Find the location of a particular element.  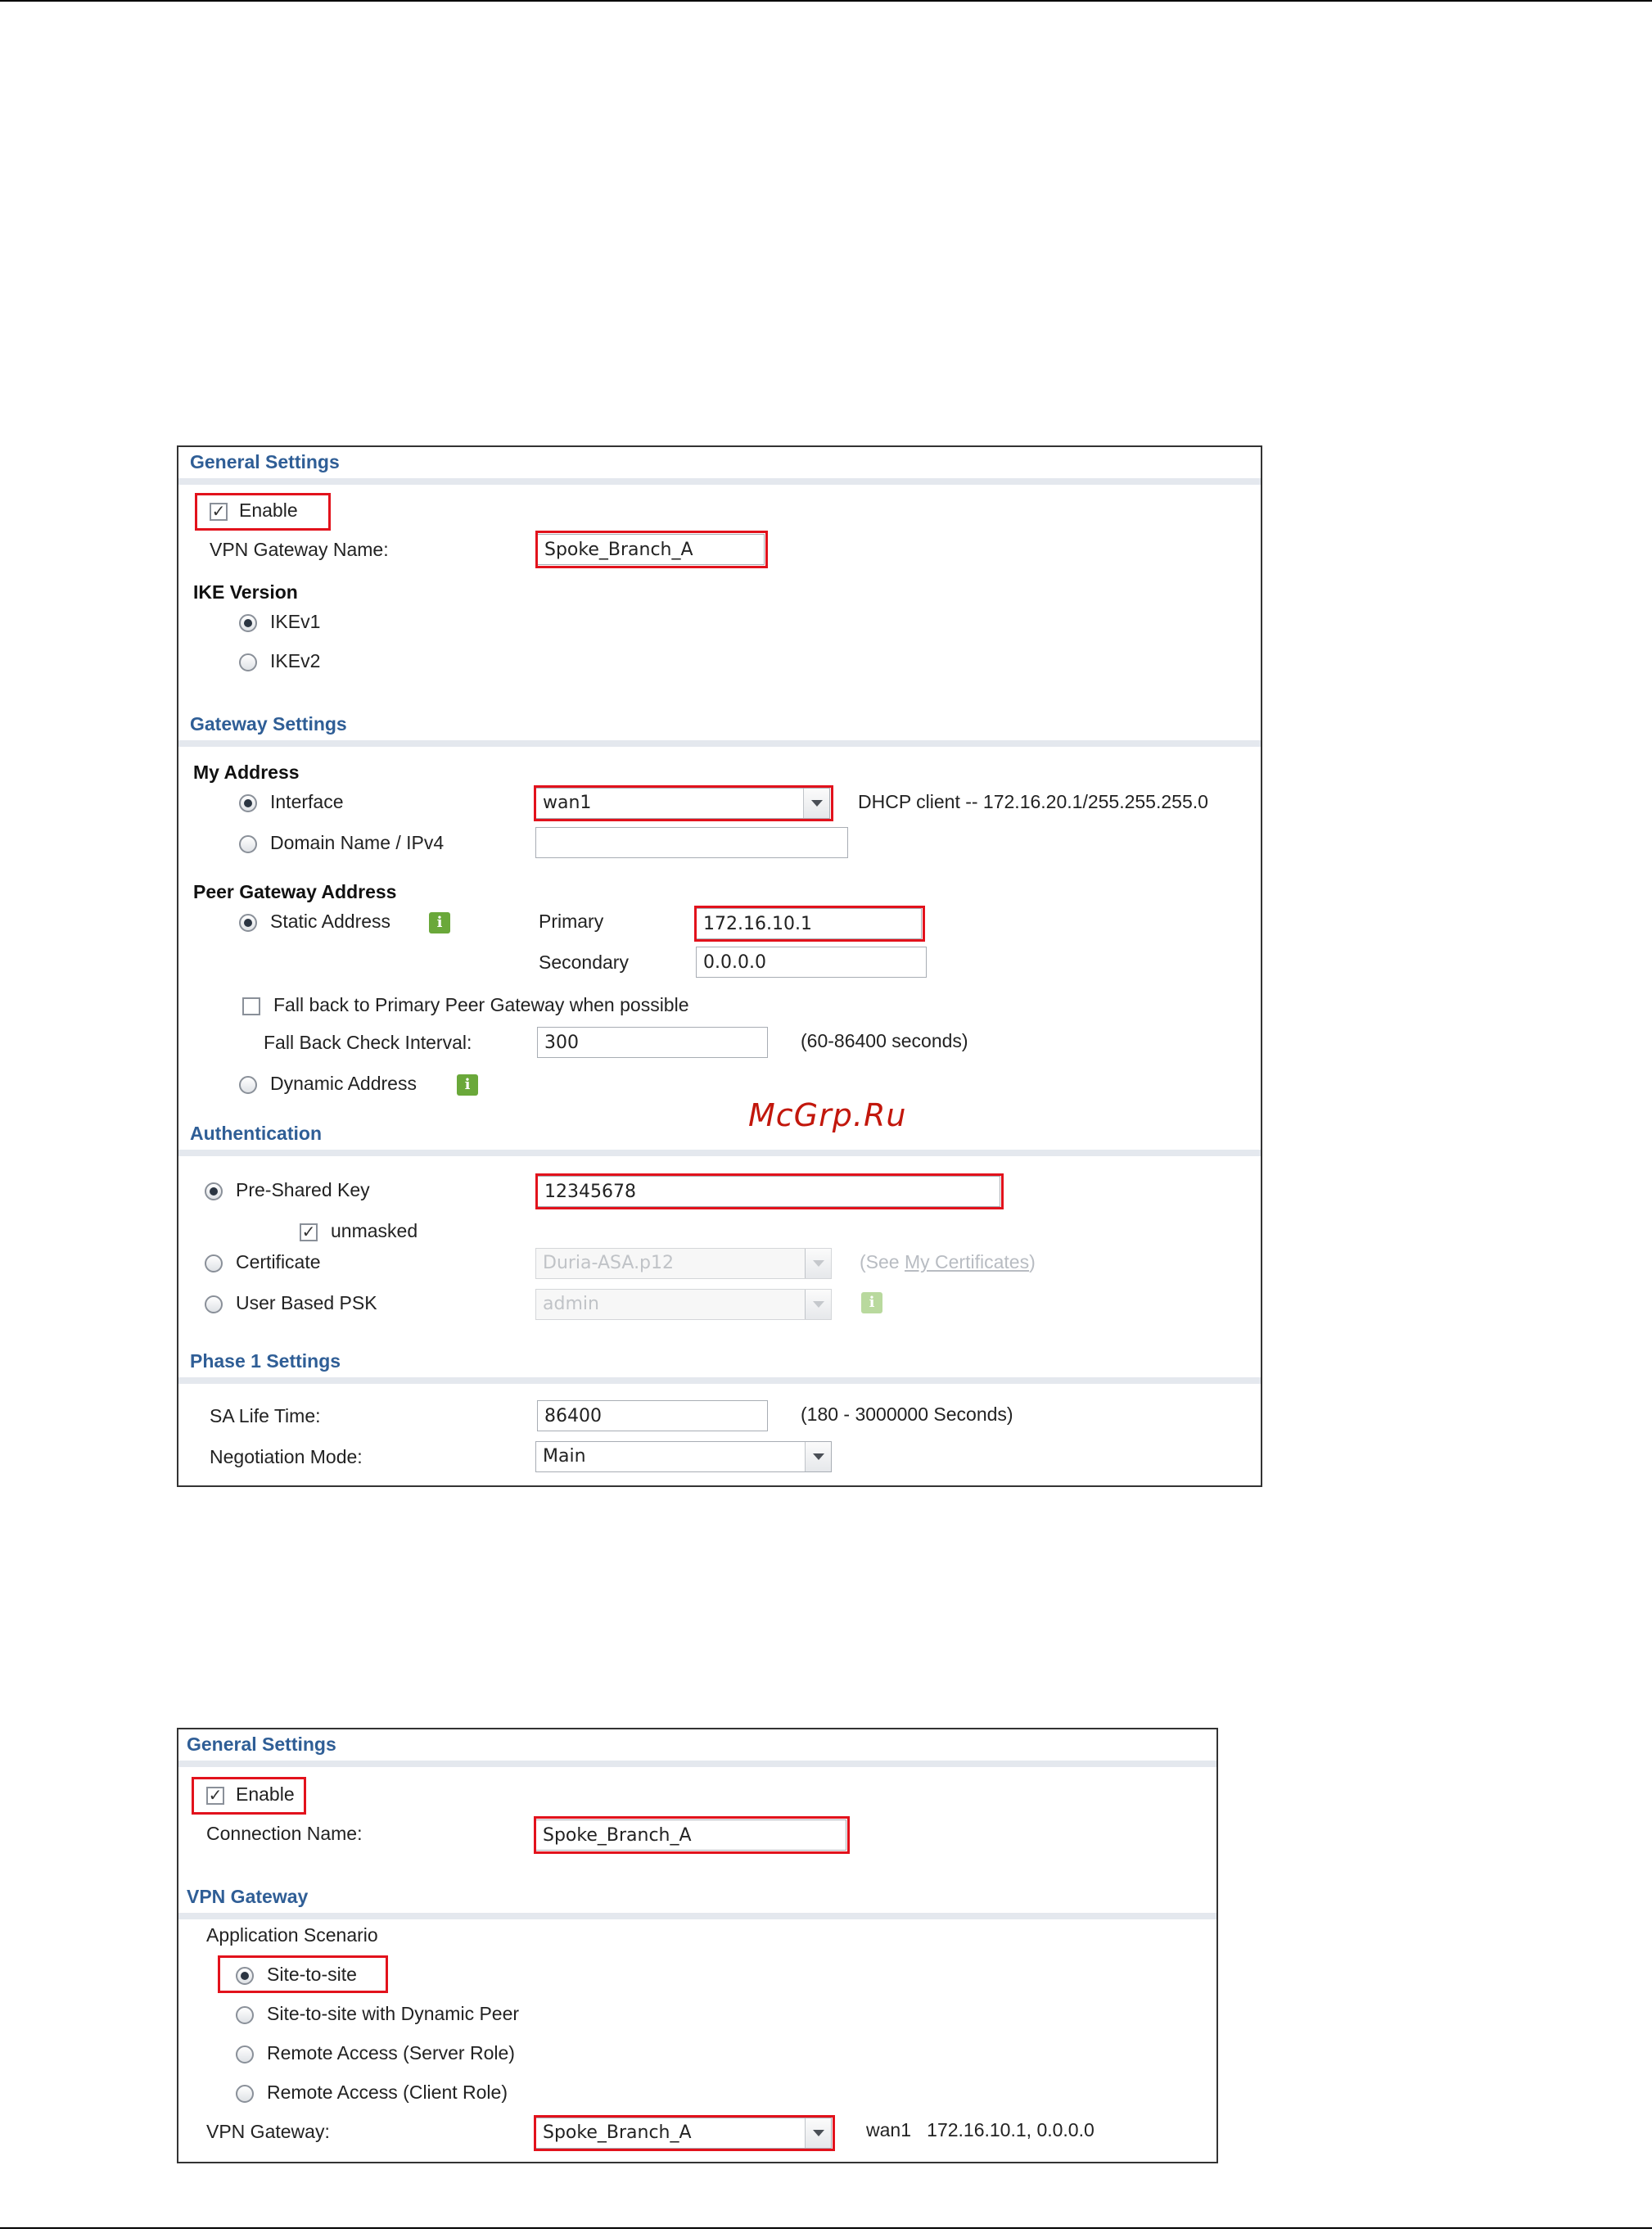

watermark-text: McGrp.Ru is located at coordinates (827, 1115).